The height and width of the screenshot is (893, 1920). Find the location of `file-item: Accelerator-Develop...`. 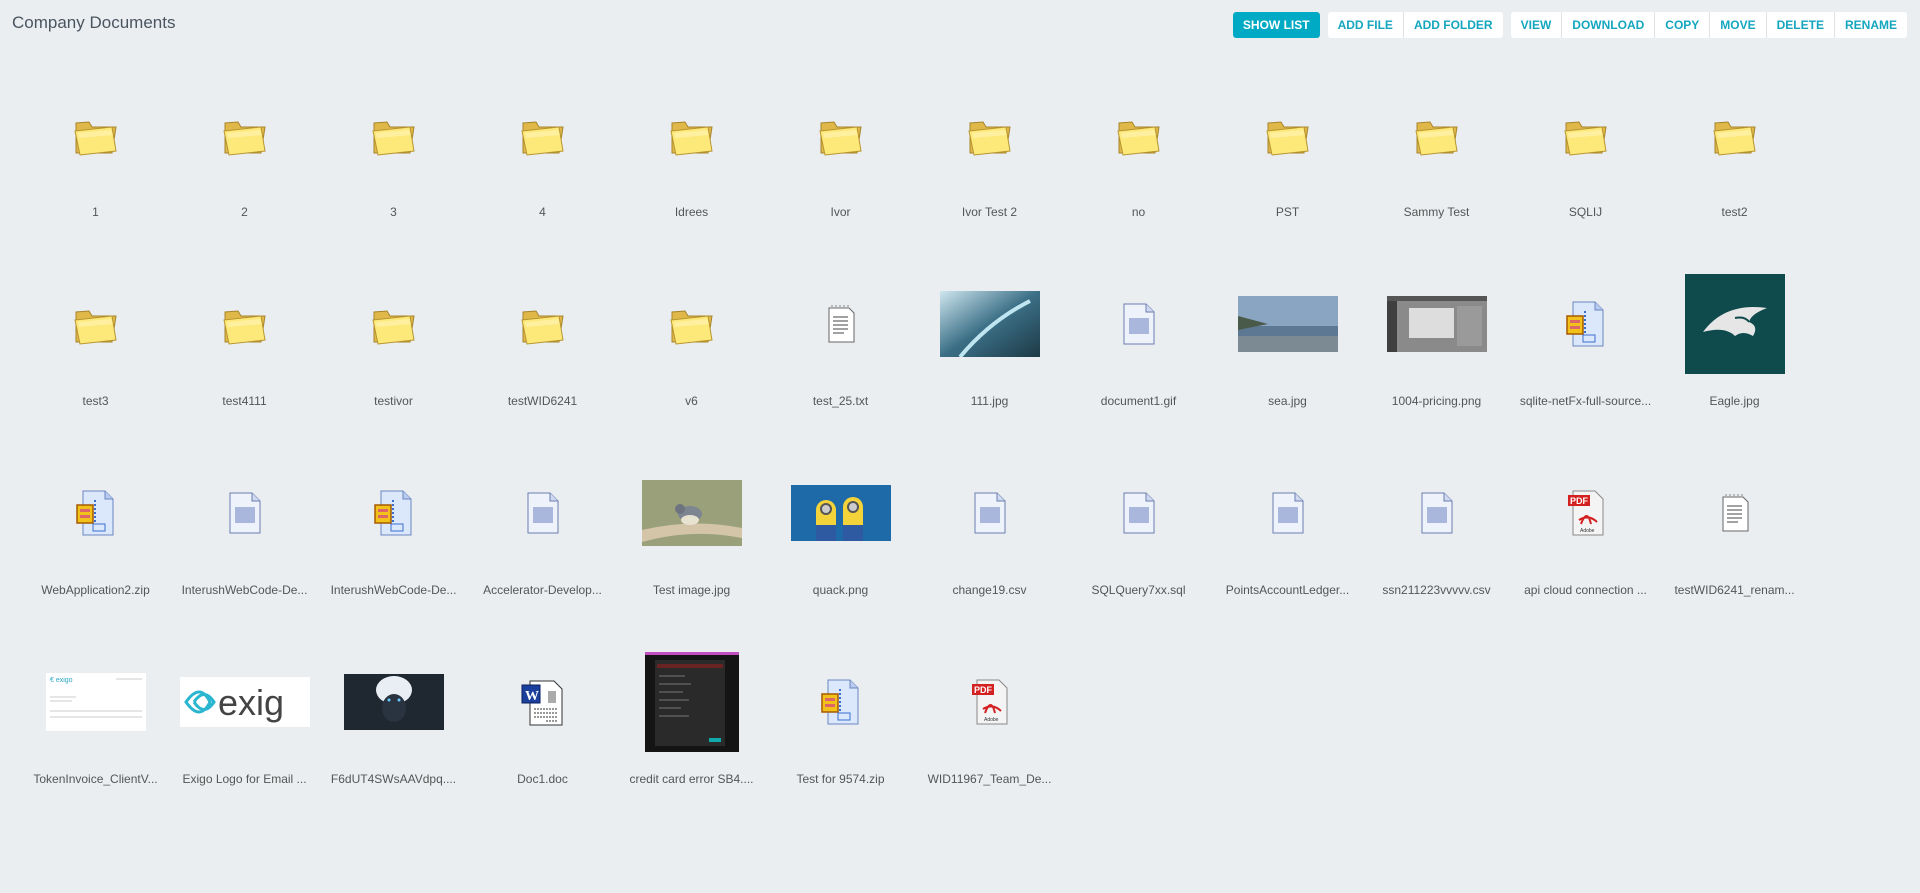

file-item: Accelerator-Develop... is located at coordinates (542, 547).